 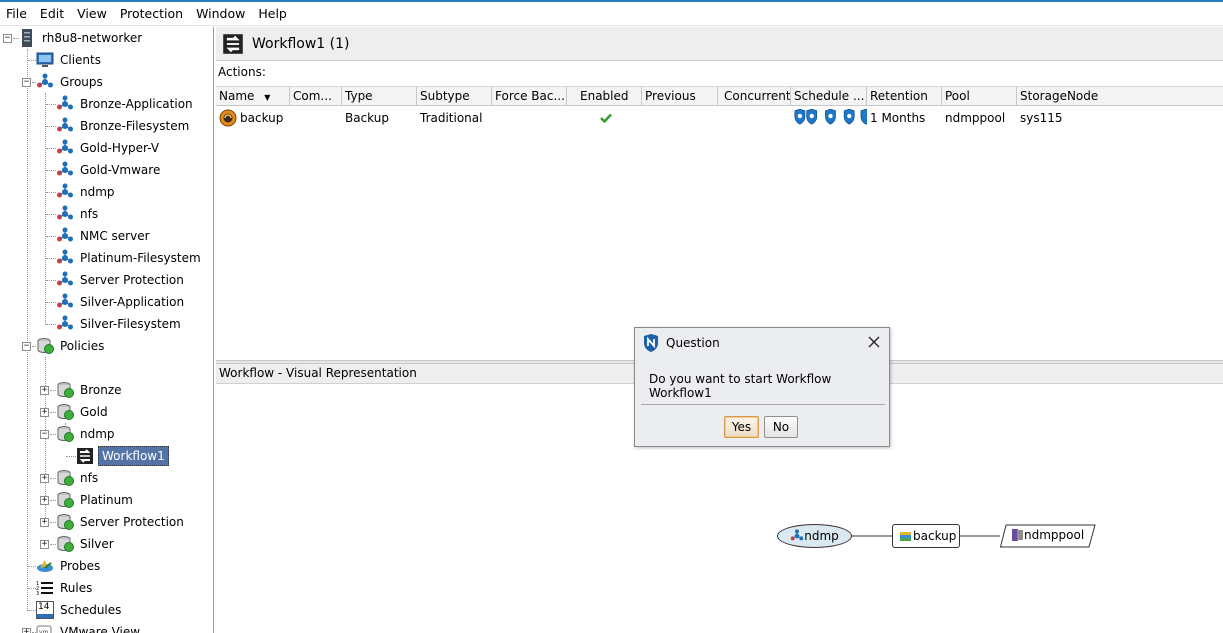 I want to click on tree-policy-item: Server Protection, so click(x=121, y=522).